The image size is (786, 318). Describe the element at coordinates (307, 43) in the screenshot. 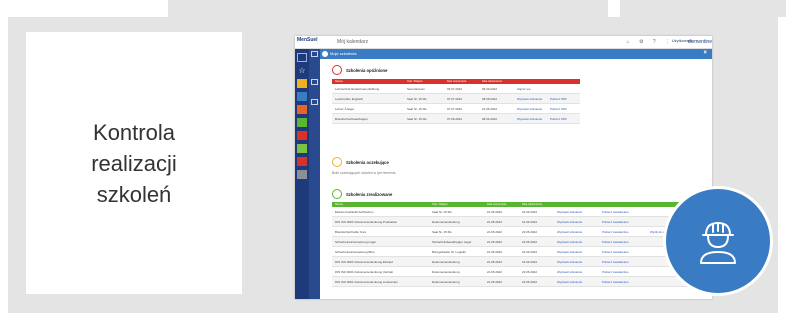

I see `app-logo: MenSuel` at that location.